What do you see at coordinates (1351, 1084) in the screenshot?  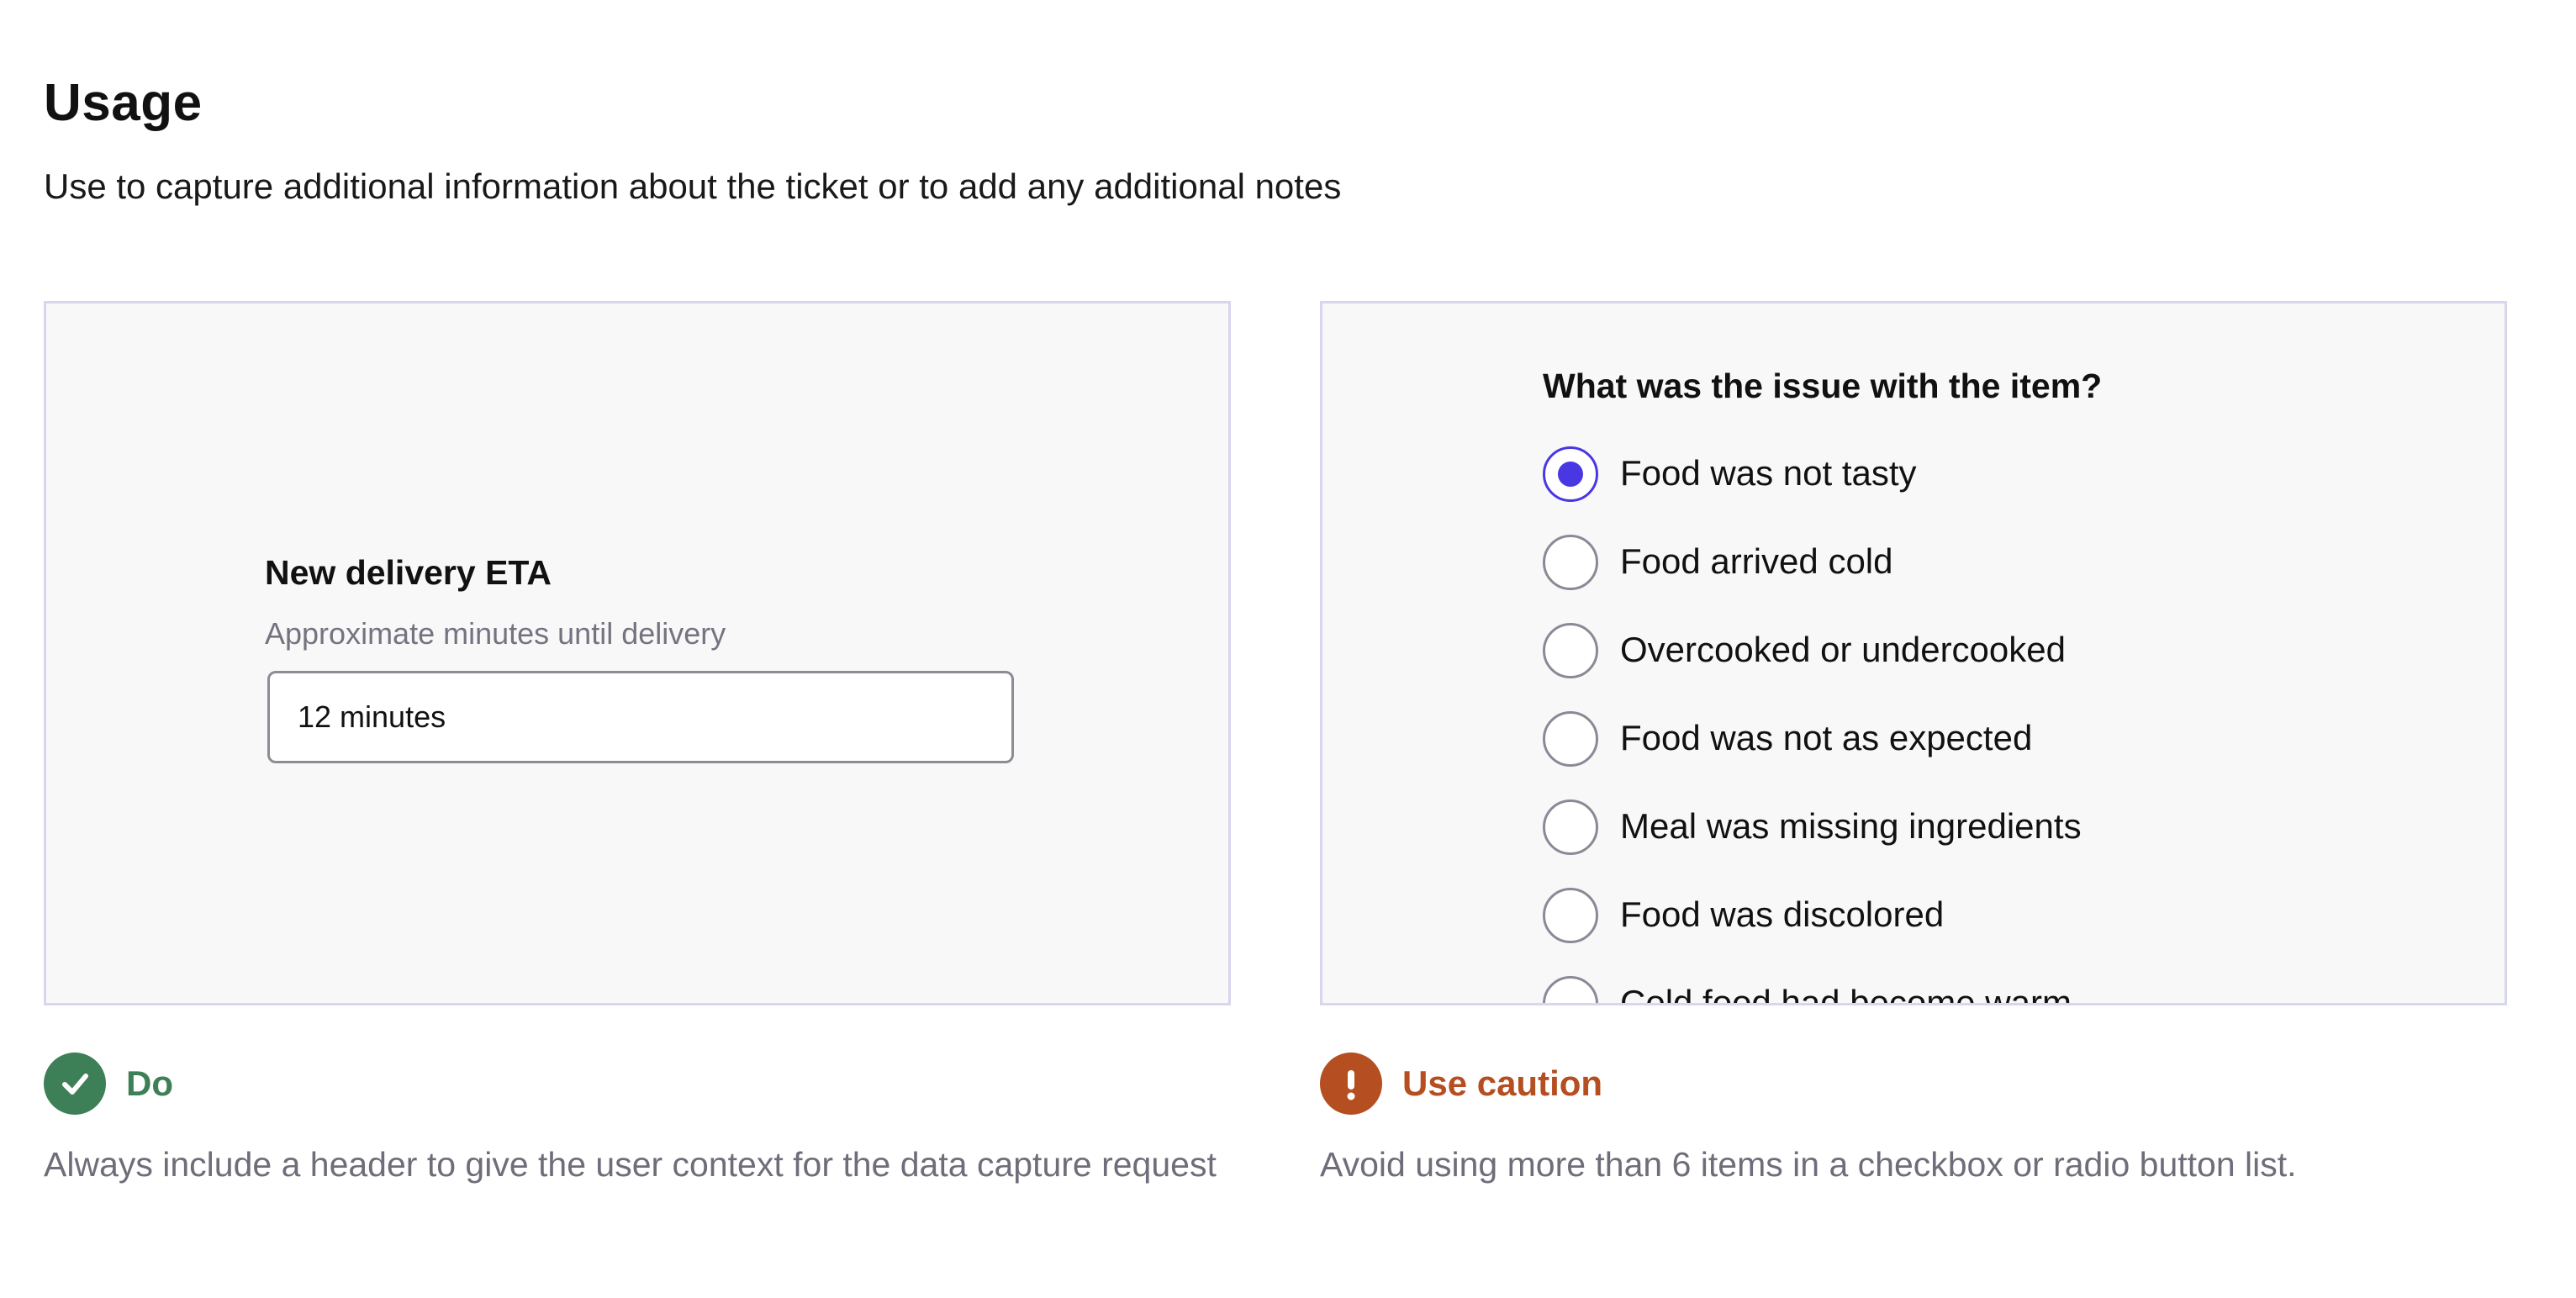 I see `exclamation-icon` at bounding box center [1351, 1084].